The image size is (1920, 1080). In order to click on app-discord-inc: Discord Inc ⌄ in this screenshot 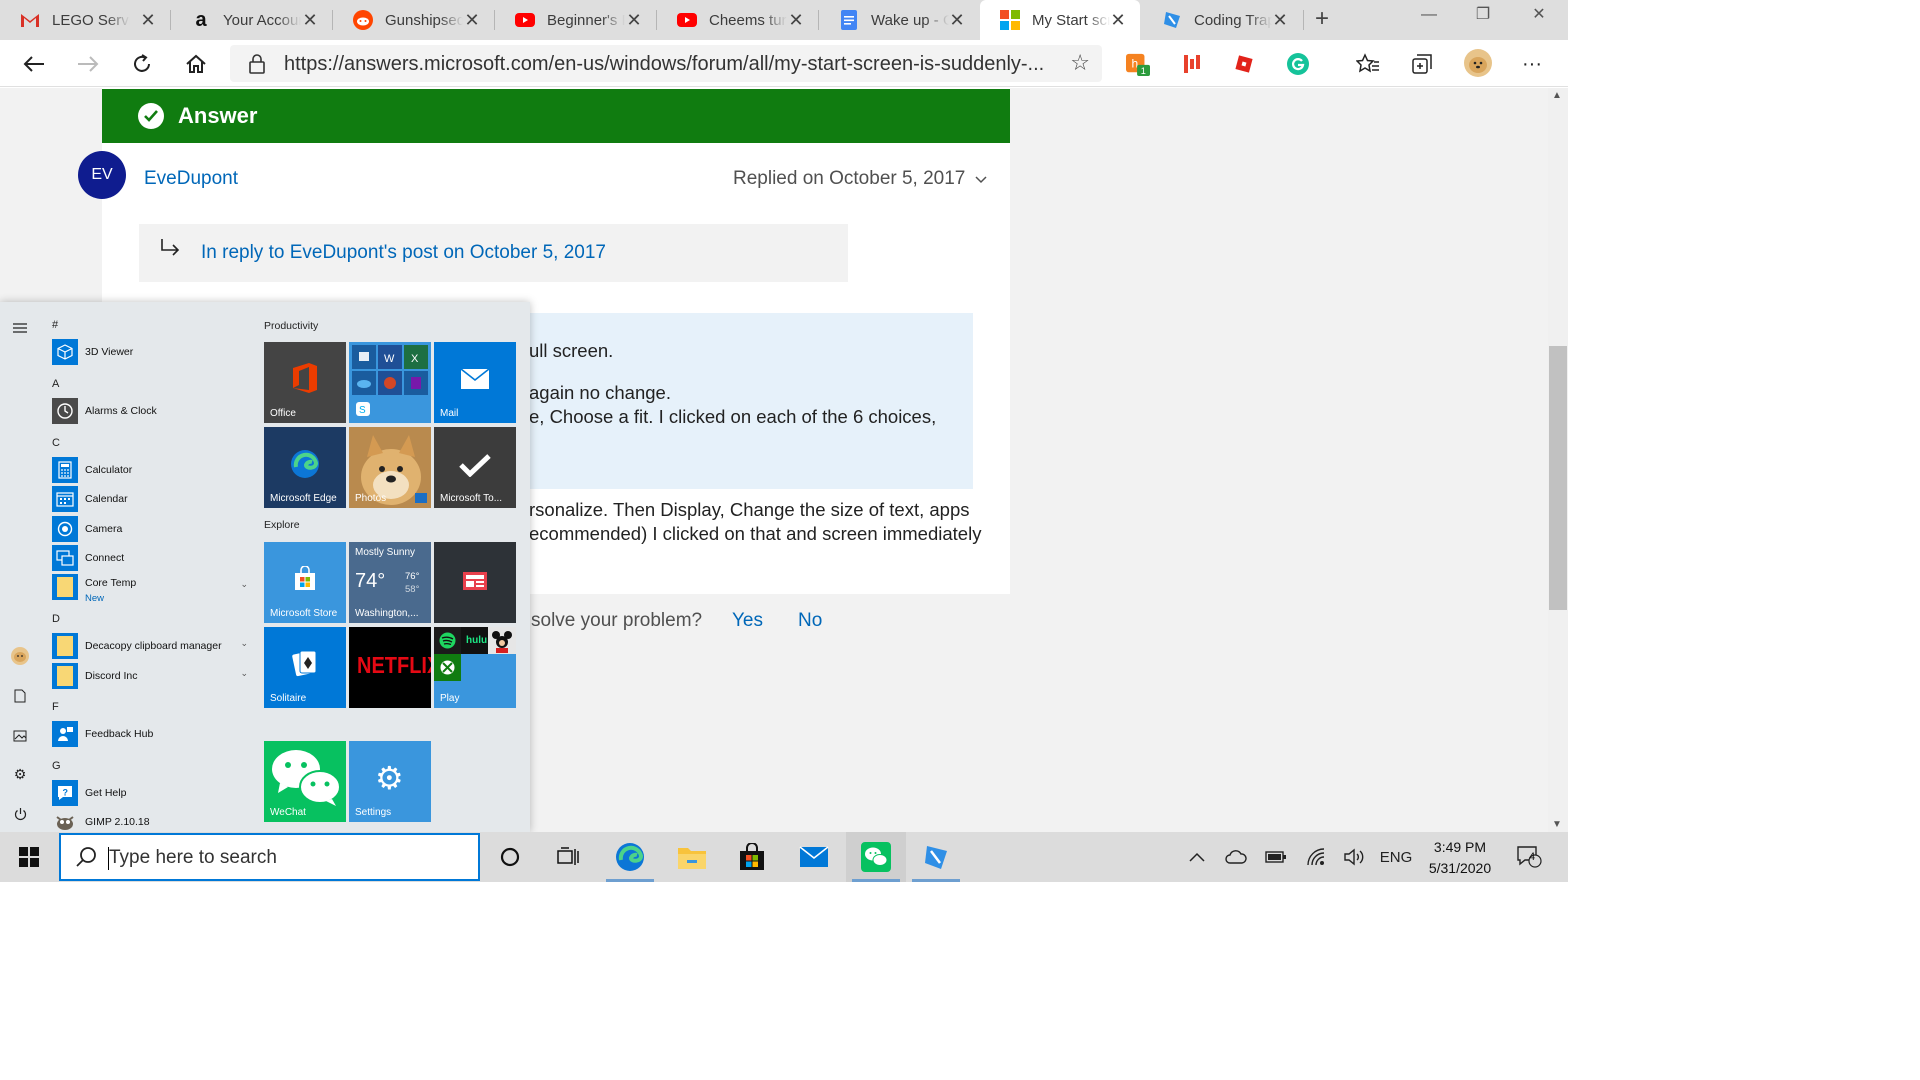, I will do `click(150, 676)`.